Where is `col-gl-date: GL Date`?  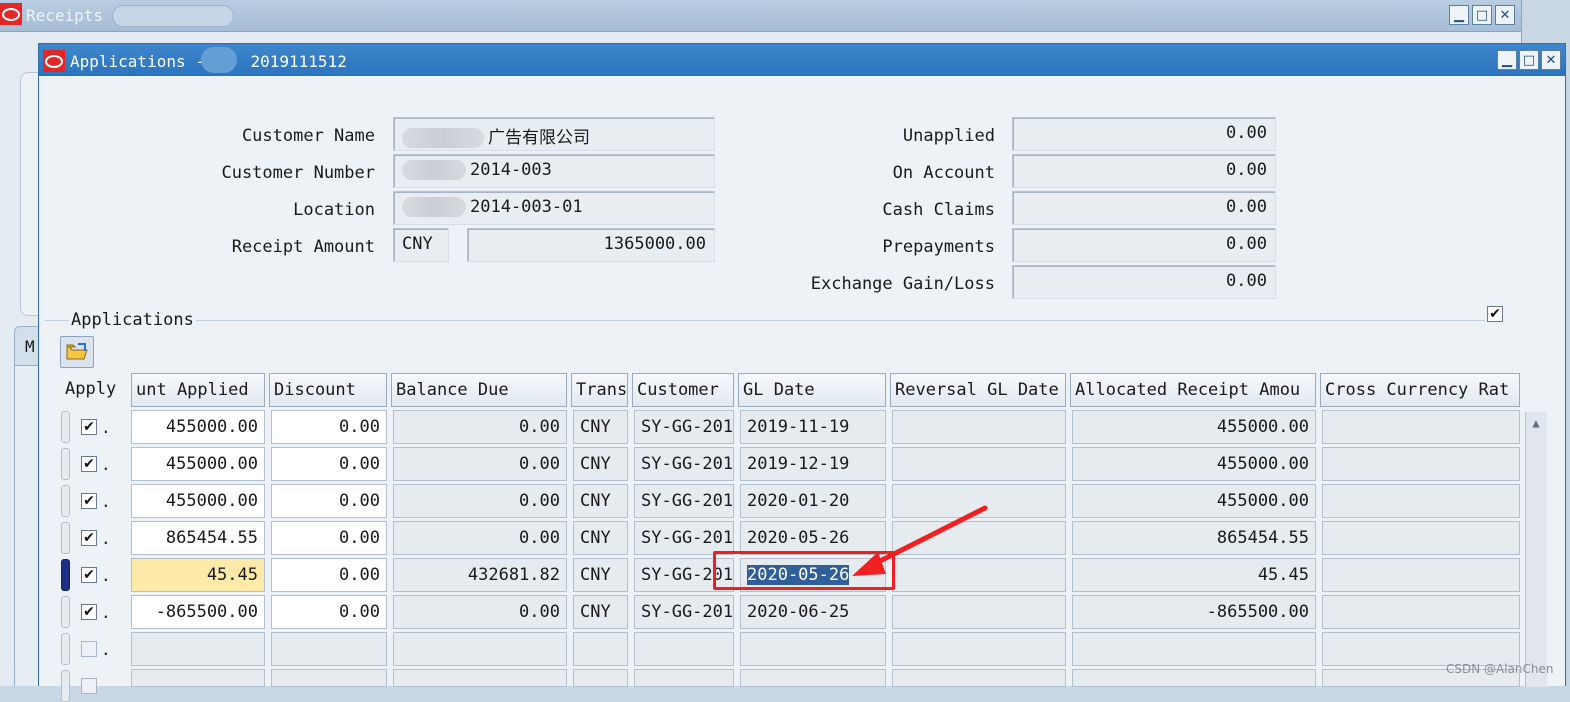 col-gl-date: GL Date is located at coordinates (812, 390).